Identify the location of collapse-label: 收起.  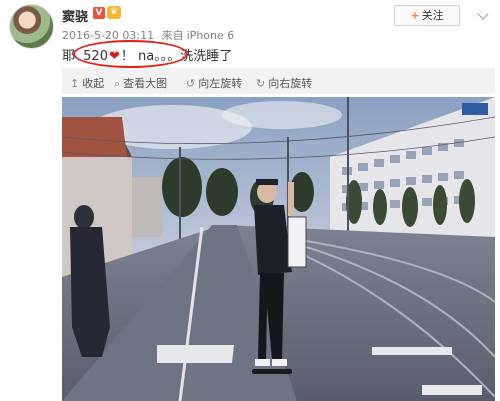
(93, 83).